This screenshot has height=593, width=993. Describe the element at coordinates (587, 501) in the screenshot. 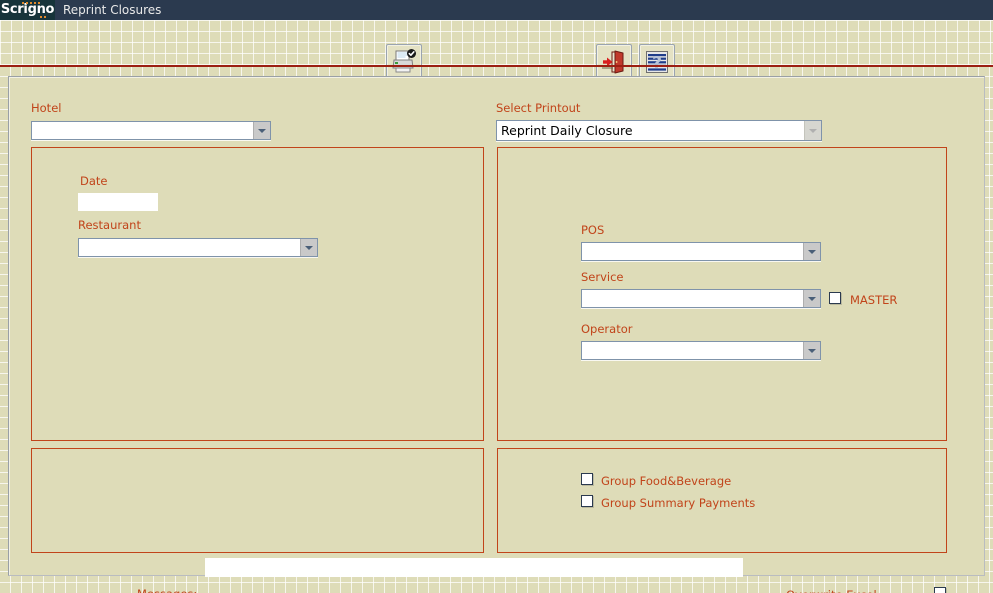

I see `group-summary-payments-checkbox` at that location.